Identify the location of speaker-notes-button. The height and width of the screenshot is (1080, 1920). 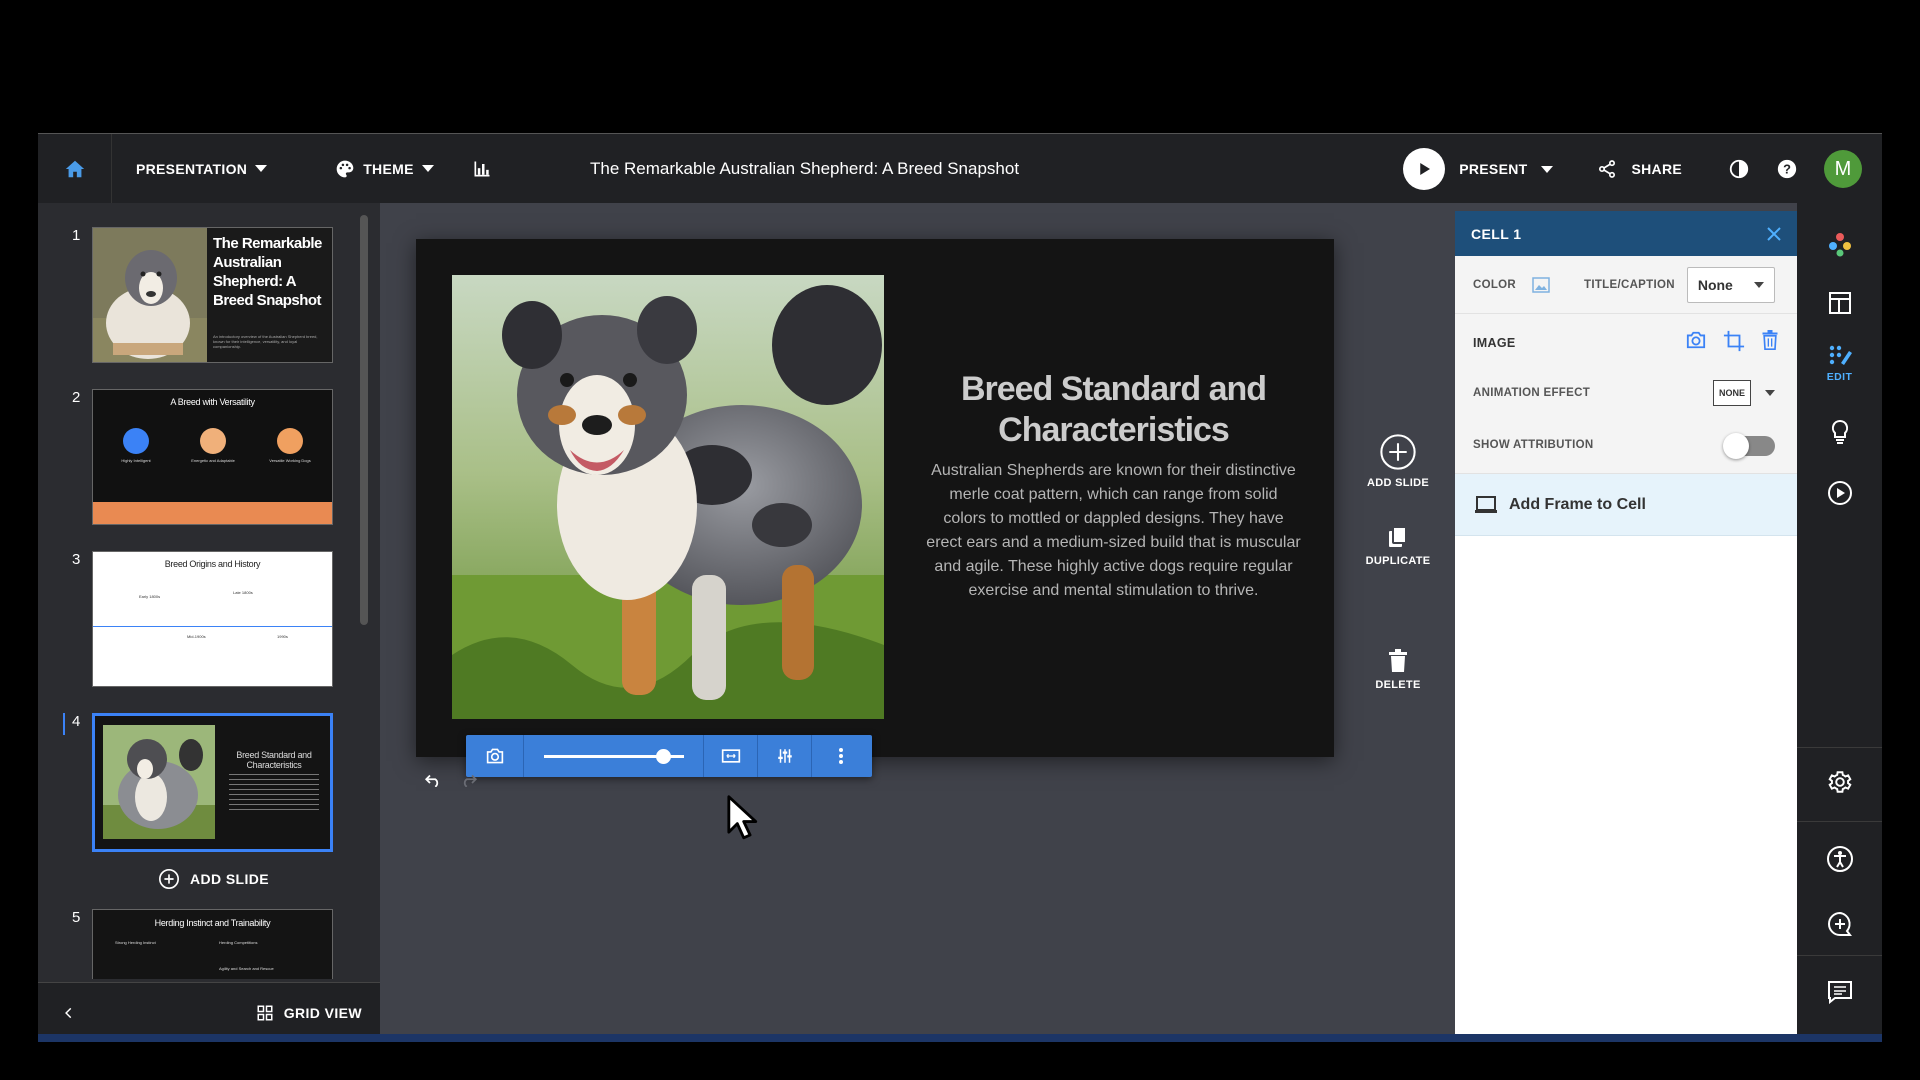
(1839, 992).